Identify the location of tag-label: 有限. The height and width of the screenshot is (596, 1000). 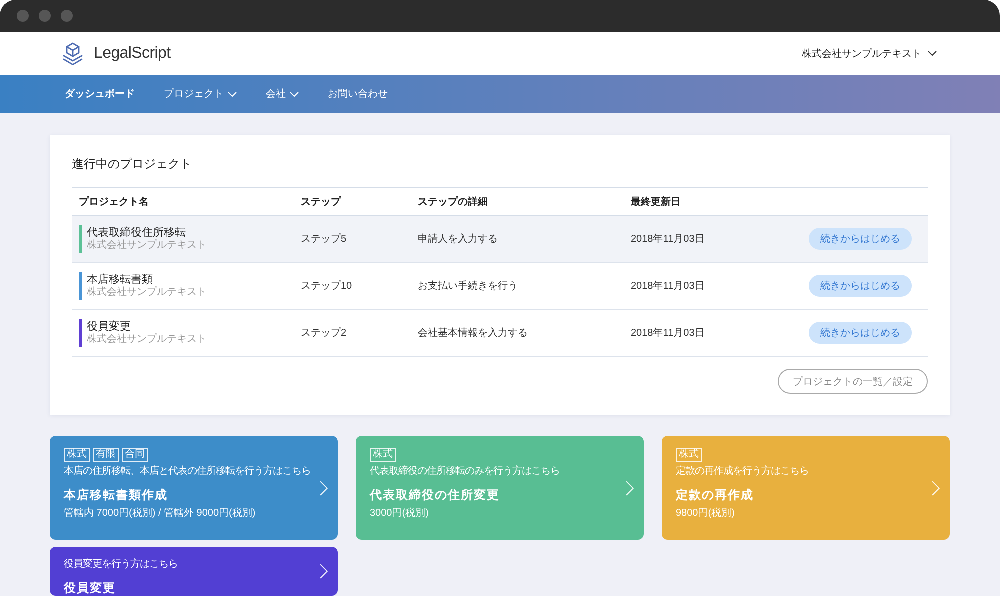
(106, 455).